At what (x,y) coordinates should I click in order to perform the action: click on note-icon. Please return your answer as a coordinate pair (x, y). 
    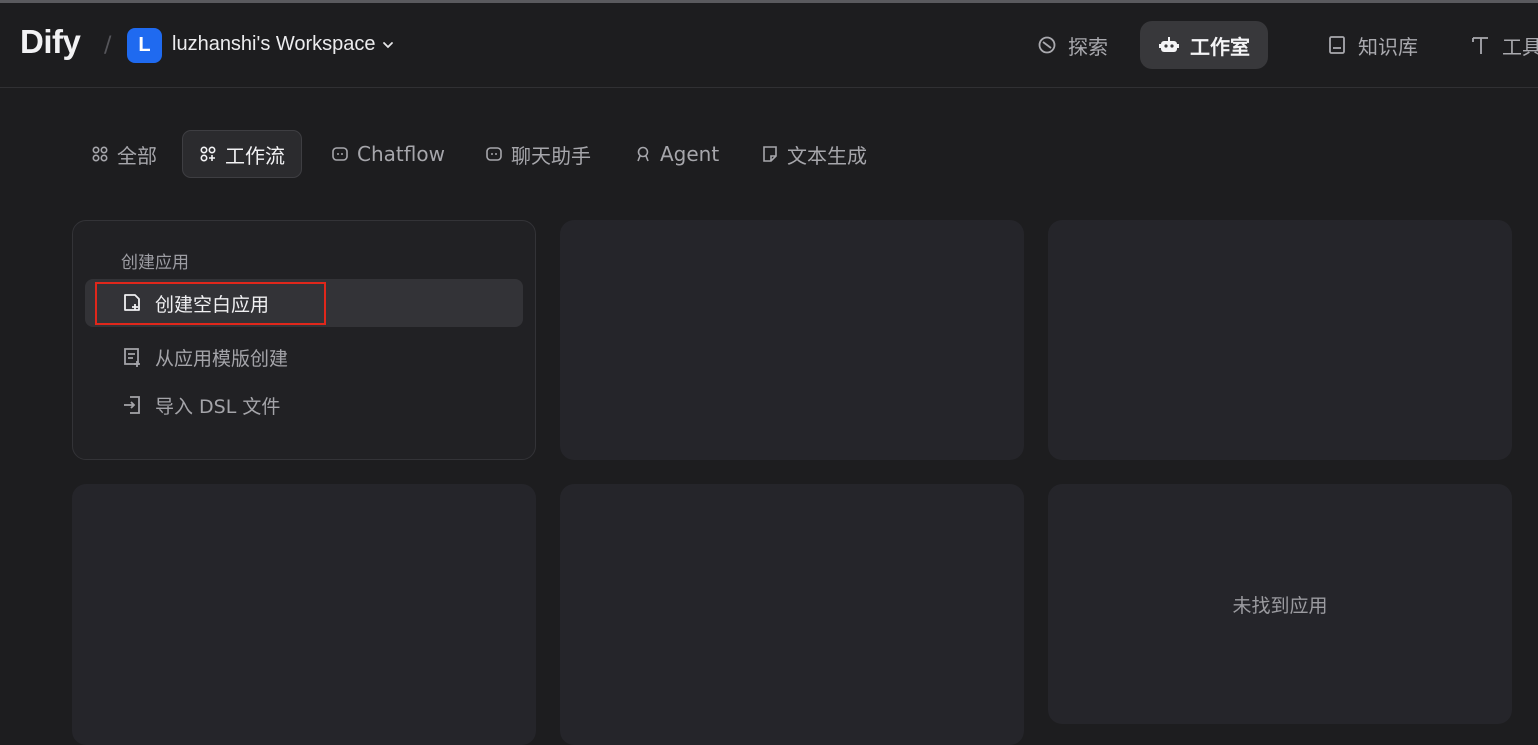
    Looking at the image, I should click on (770, 154).